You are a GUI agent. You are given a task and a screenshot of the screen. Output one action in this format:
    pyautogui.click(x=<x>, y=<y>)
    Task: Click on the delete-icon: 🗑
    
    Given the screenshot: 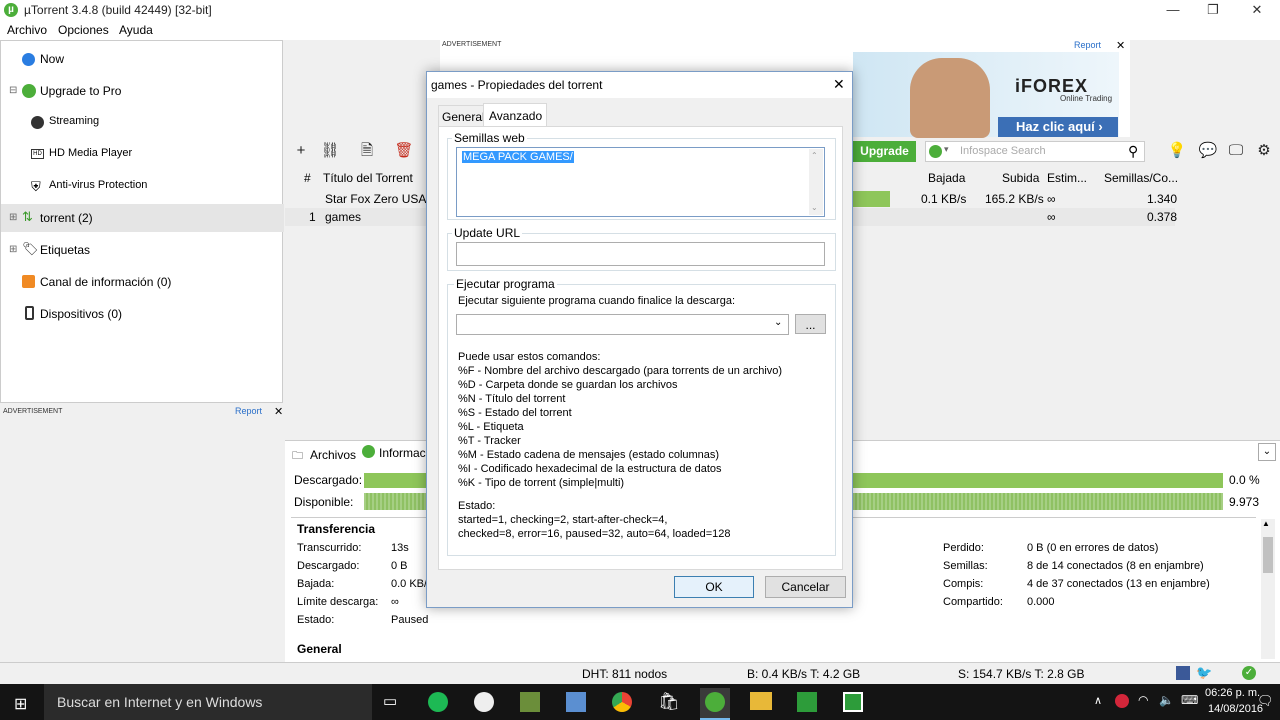 What is the action you would take?
    pyautogui.click(x=404, y=151)
    